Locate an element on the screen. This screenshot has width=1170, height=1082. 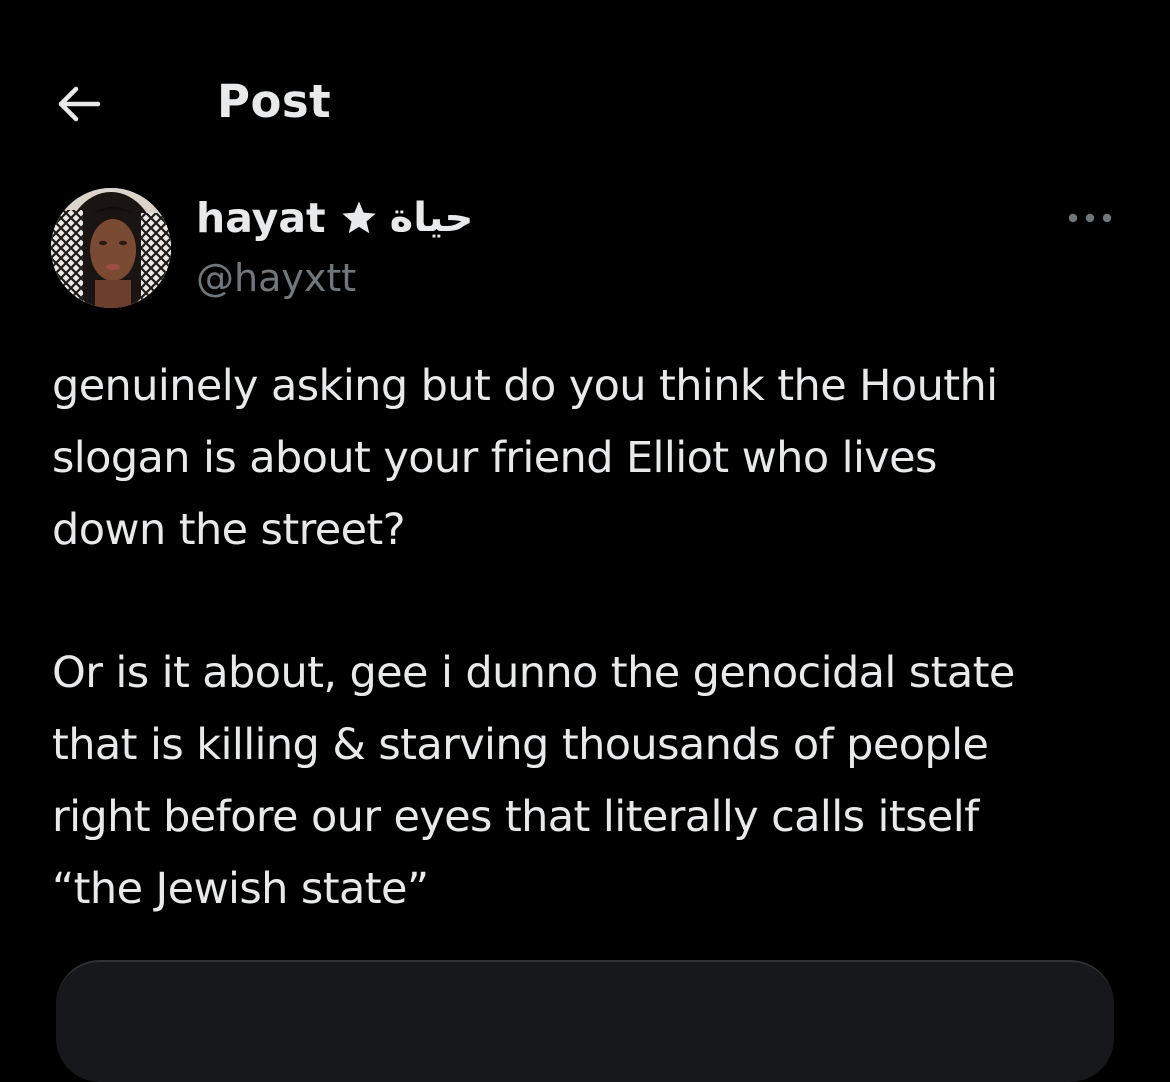
more-options-button is located at coordinates (1090, 218).